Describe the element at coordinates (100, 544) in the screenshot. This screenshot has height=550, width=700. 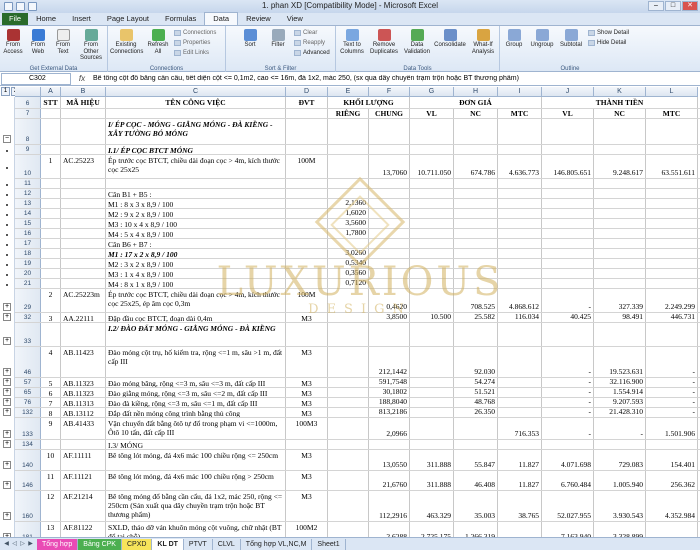
I see `sheet-tab-bang-cpk: Bảng CPK` at that location.